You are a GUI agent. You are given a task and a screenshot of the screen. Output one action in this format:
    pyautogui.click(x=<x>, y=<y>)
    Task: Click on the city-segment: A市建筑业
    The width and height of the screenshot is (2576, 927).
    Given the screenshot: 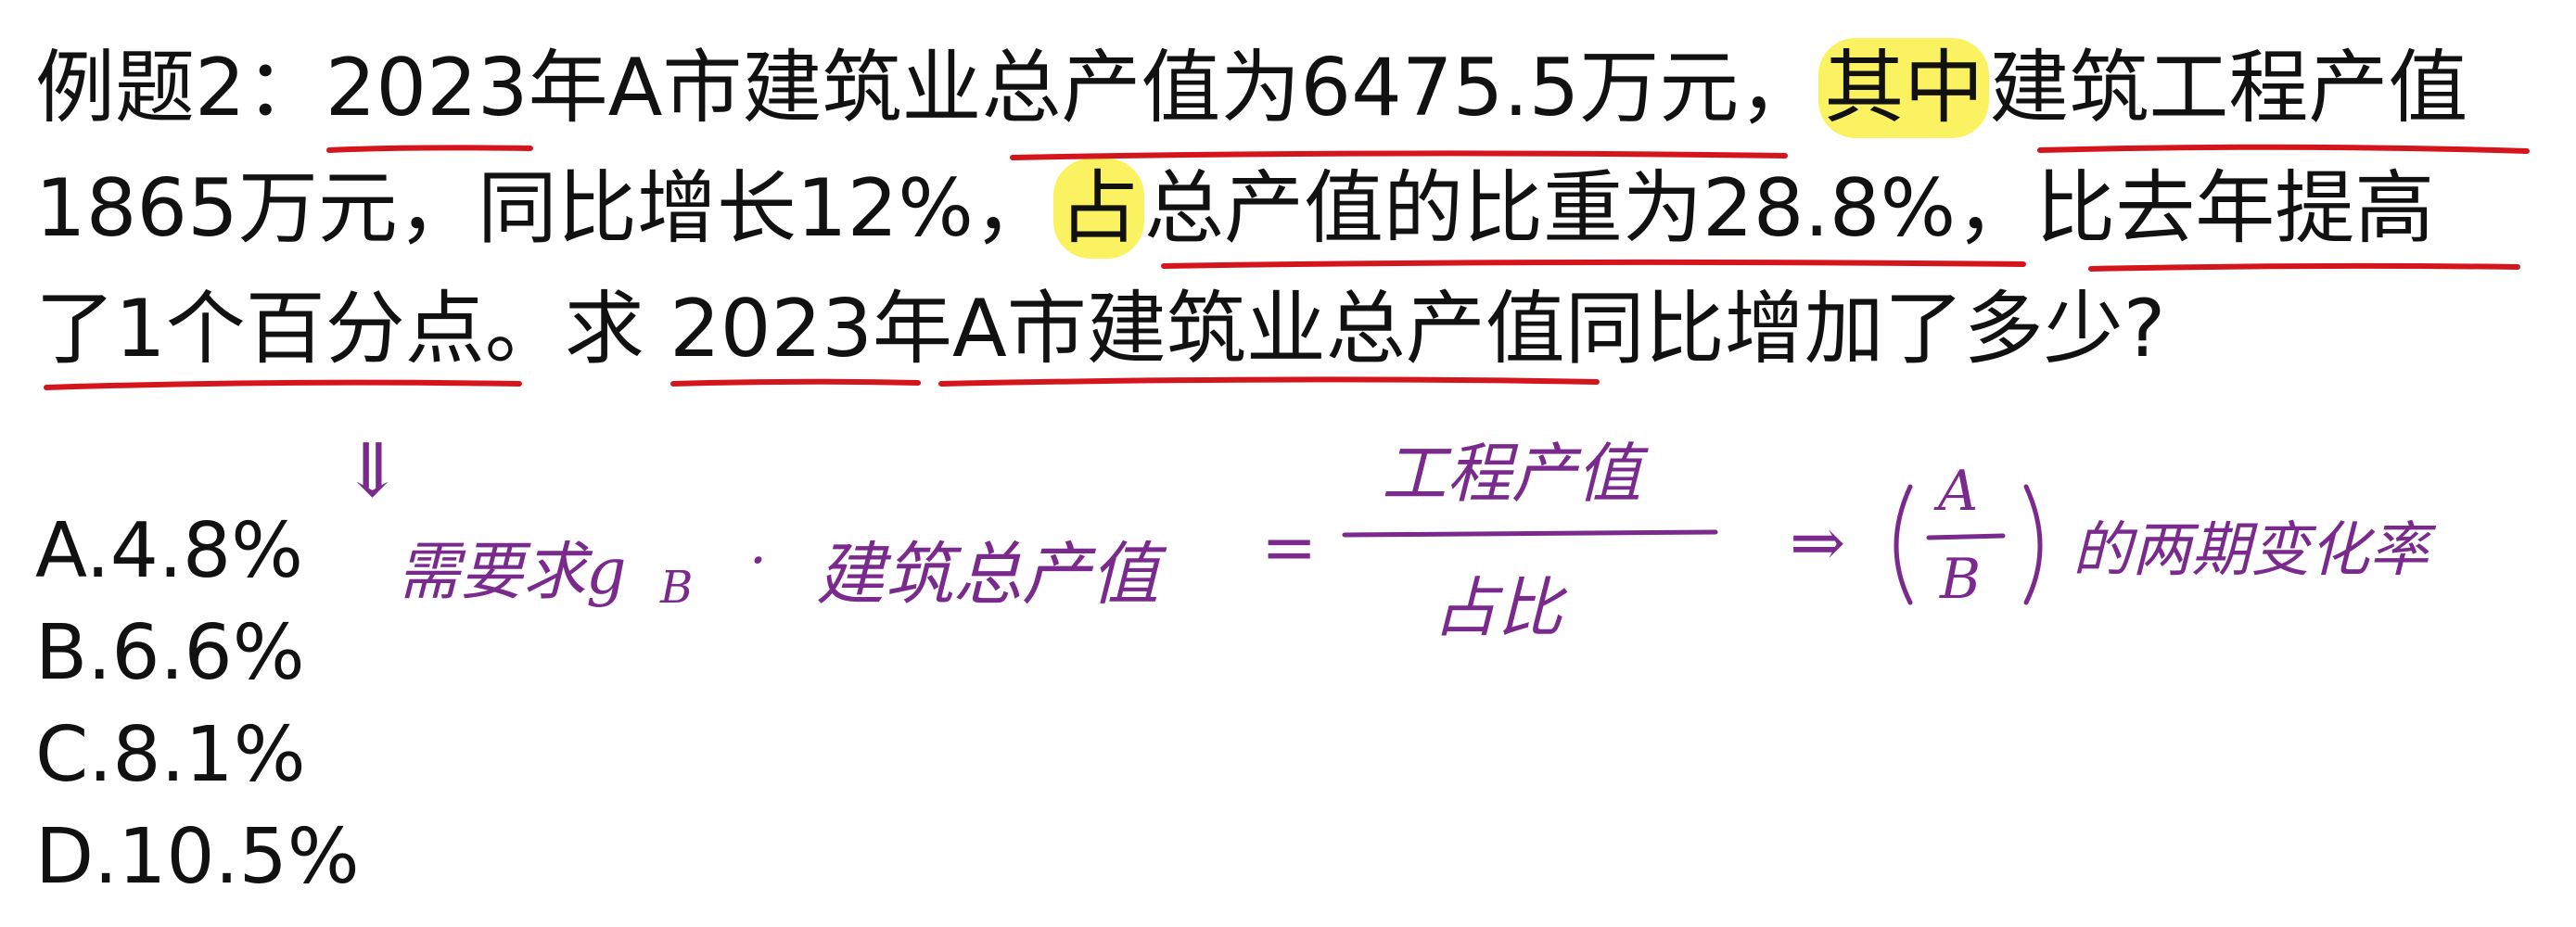 What is the action you would take?
    pyautogui.click(x=794, y=88)
    